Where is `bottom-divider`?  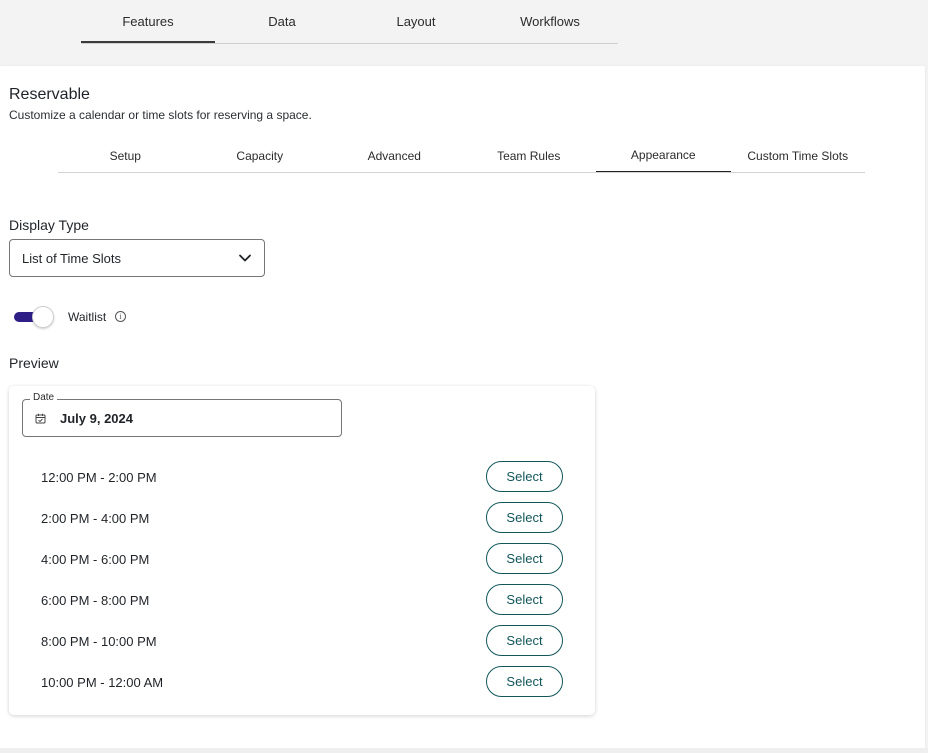 bottom-divider is located at coordinates (464, 750).